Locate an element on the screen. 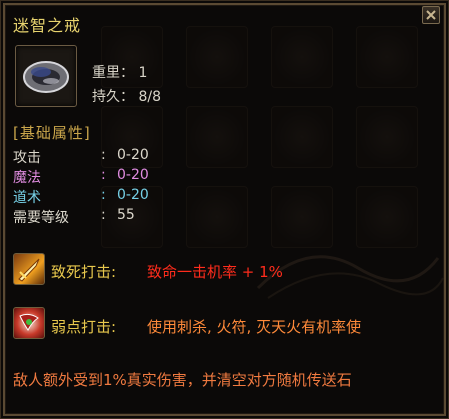 This screenshot has height=419, width=449. skill-name: 致死打击: is located at coordinates (84, 272).